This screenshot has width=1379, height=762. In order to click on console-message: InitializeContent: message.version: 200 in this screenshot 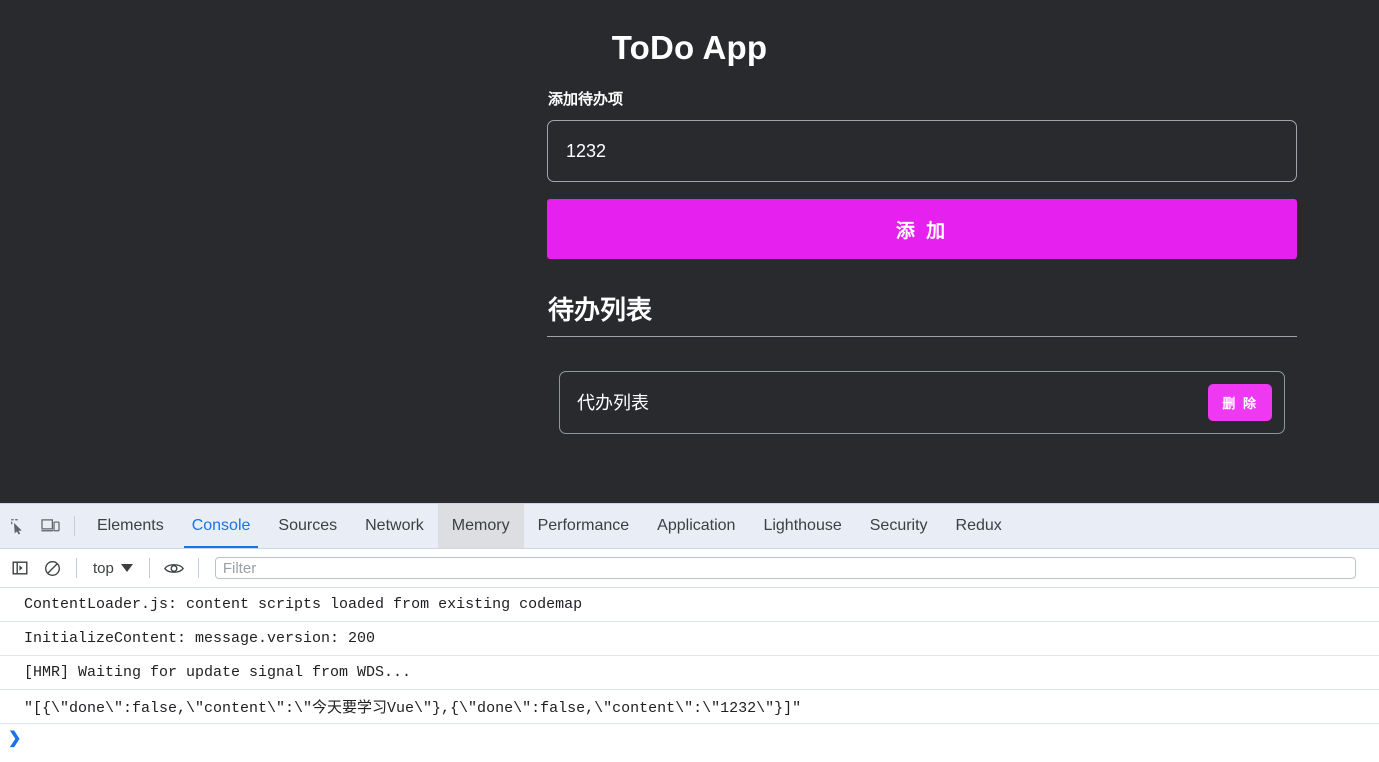, I will do `click(689, 639)`.